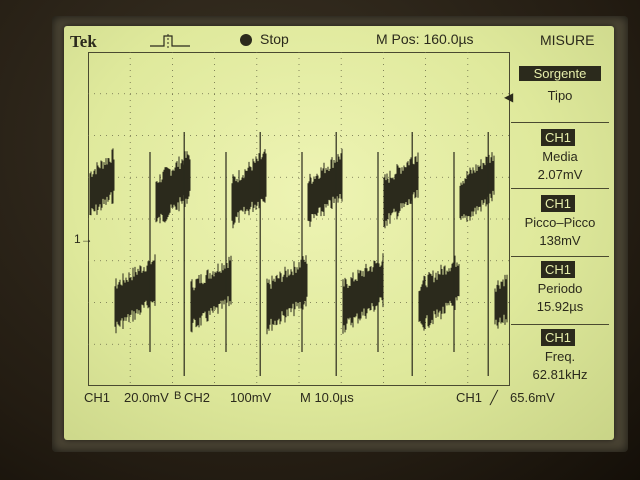  I want to click on measurement-1-value: 2.07mV, so click(560, 174).